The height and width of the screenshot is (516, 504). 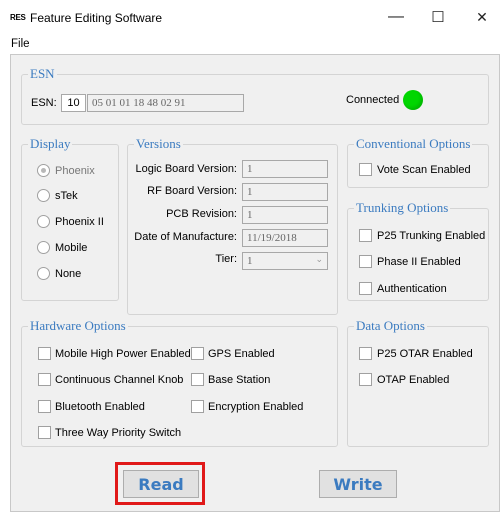 I want to click on p25-trunking-checkbox, so click(x=365, y=235).